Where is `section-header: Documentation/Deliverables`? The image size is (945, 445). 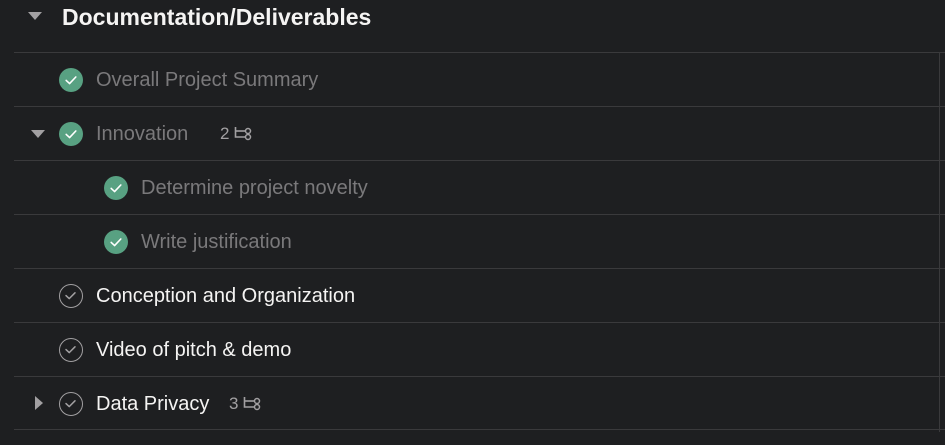
section-header: Documentation/Deliverables is located at coordinates (472, 26).